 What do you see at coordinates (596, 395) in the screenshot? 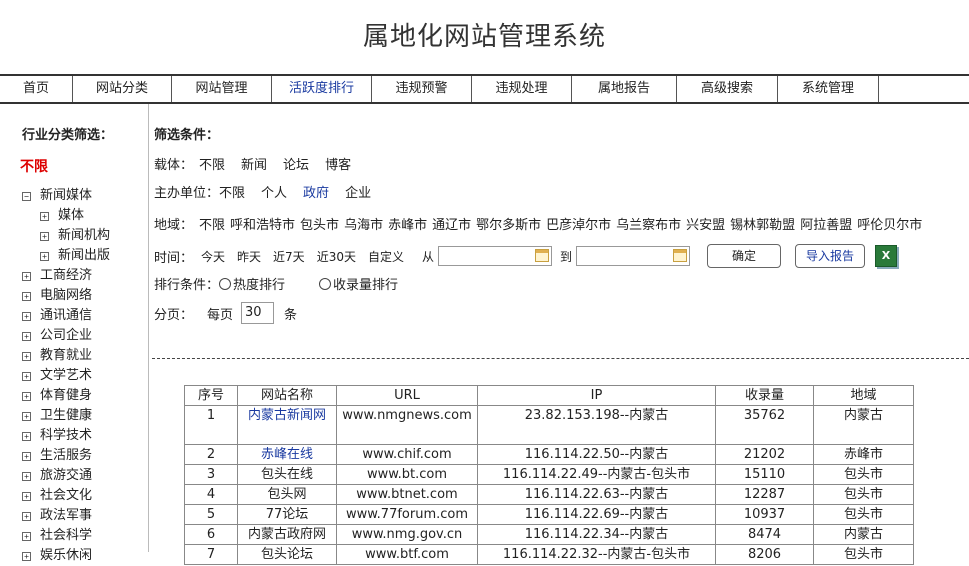
I see `col-header-ip: IP` at bounding box center [596, 395].